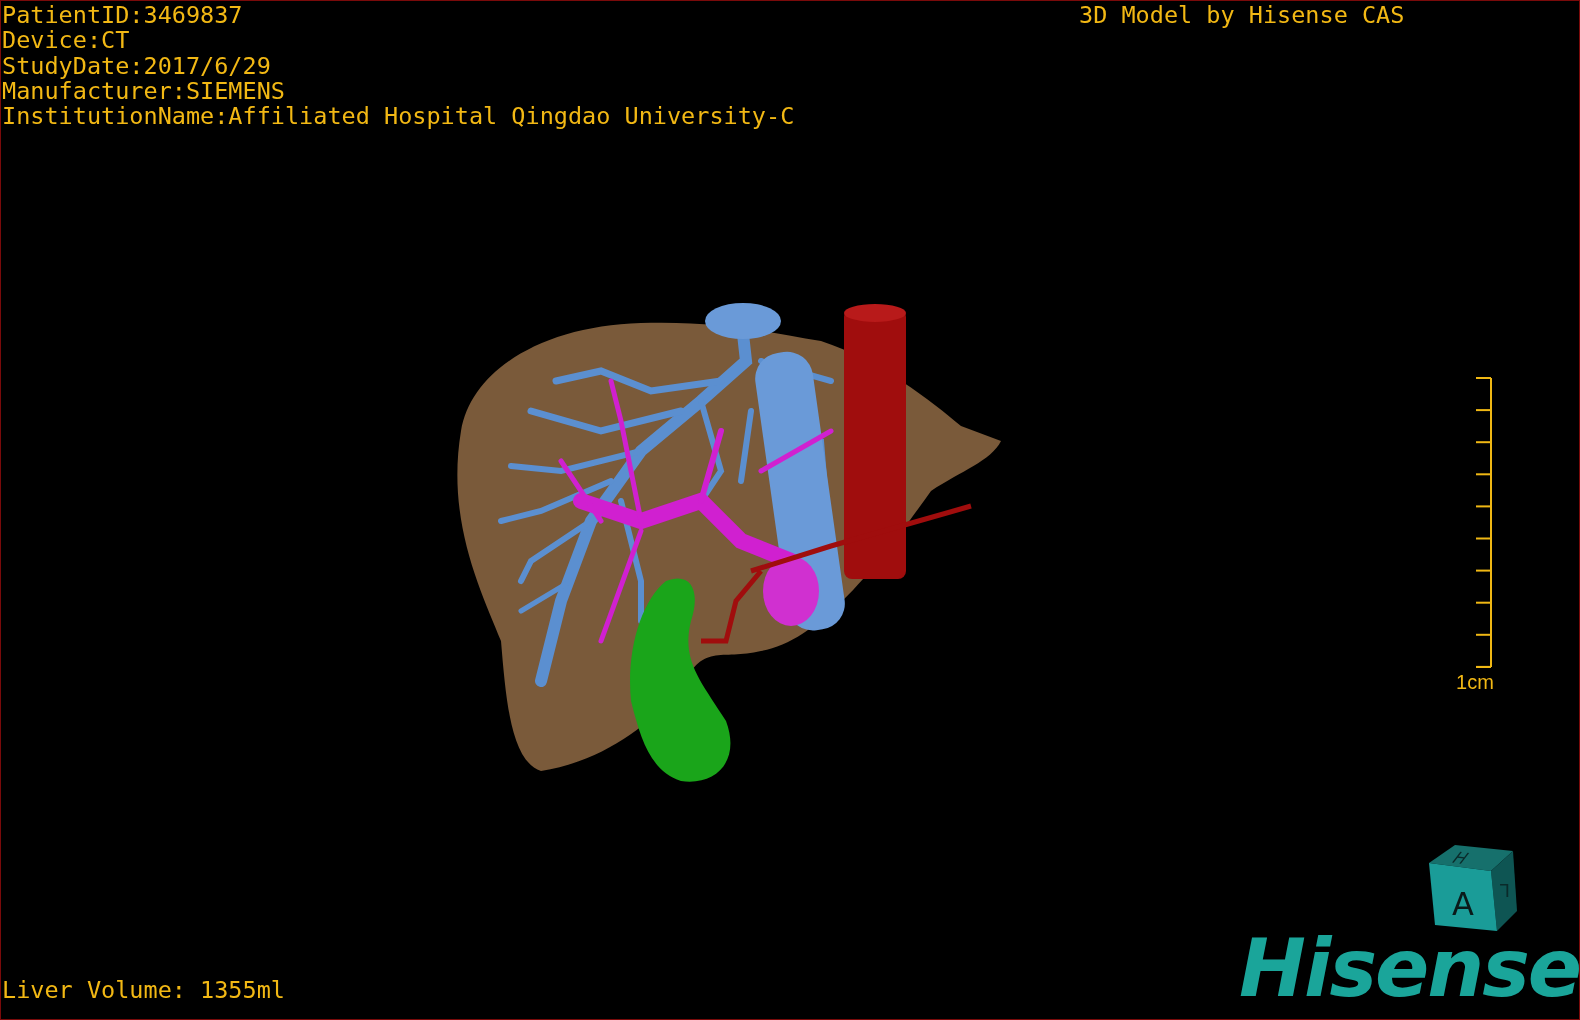 Image resolution: width=1580 pixels, height=1020 pixels. I want to click on patient-info-text: StudyDate:2017/6/29, so click(136, 66).